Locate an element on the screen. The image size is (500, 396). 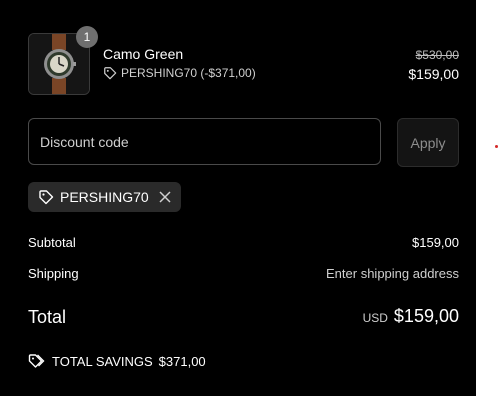
apply-button: Apply is located at coordinates (428, 142).